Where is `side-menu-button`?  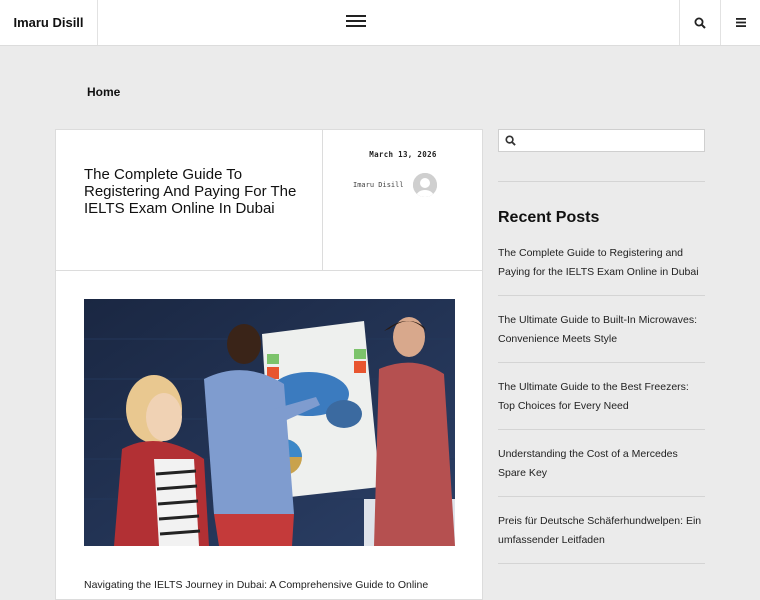
side-menu-button is located at coordinates (741, 22).